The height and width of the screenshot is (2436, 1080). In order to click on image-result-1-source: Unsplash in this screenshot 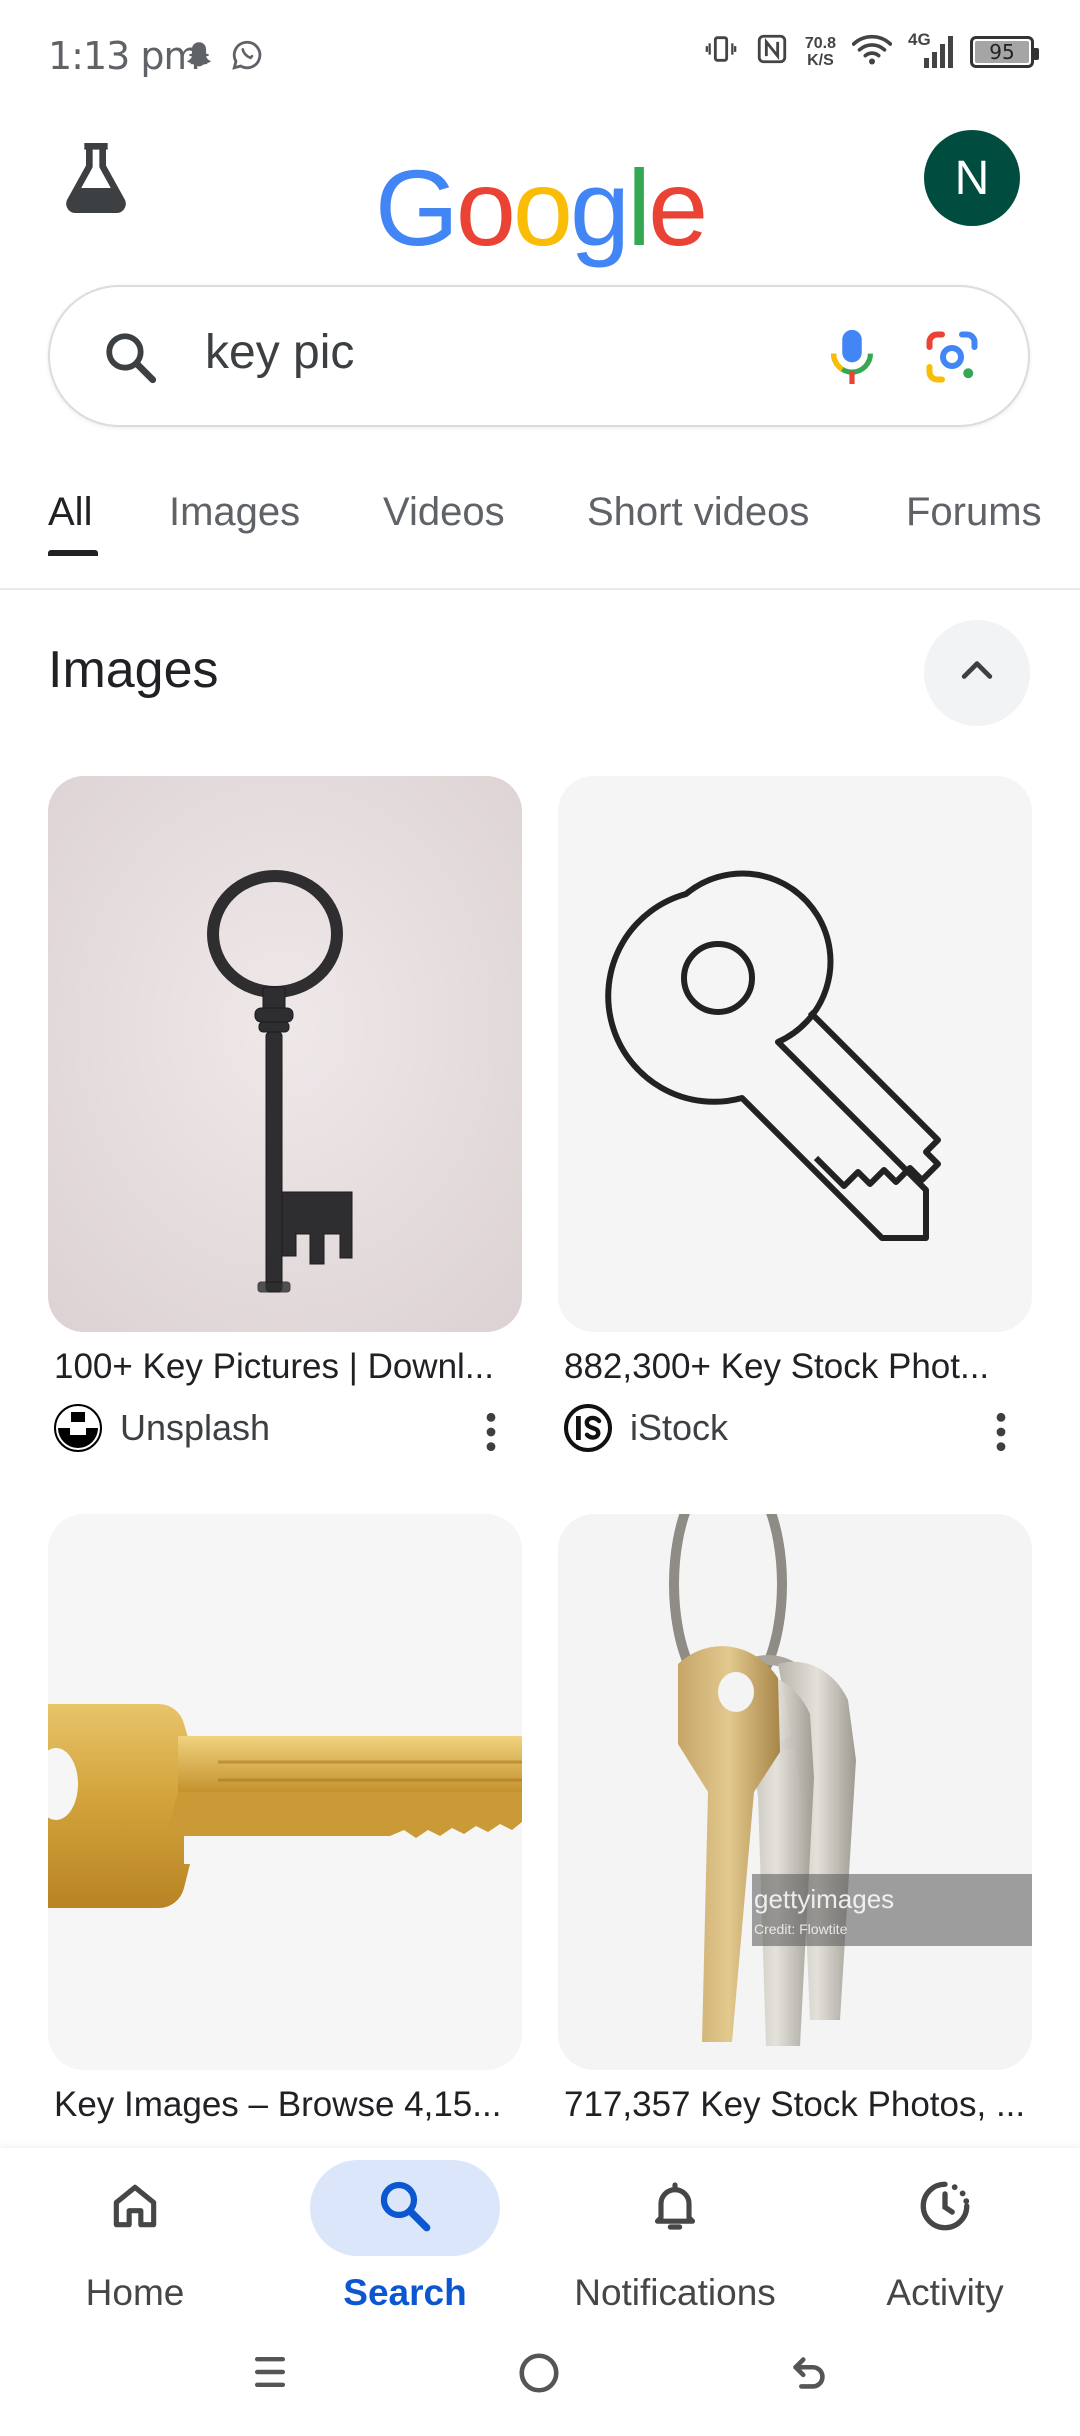, I will do `click(162, 1428)`.